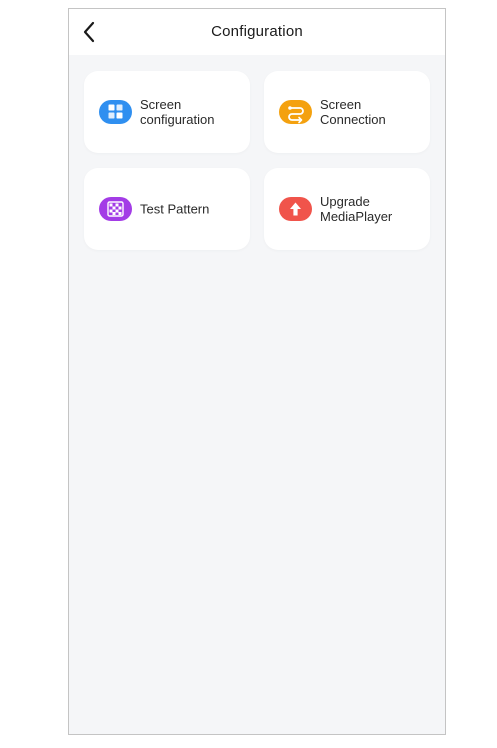  What do you see at coordinates (353, 112) in the screenshot?
I see `card-label: Screen Connection` at bounding box center [353, 112].